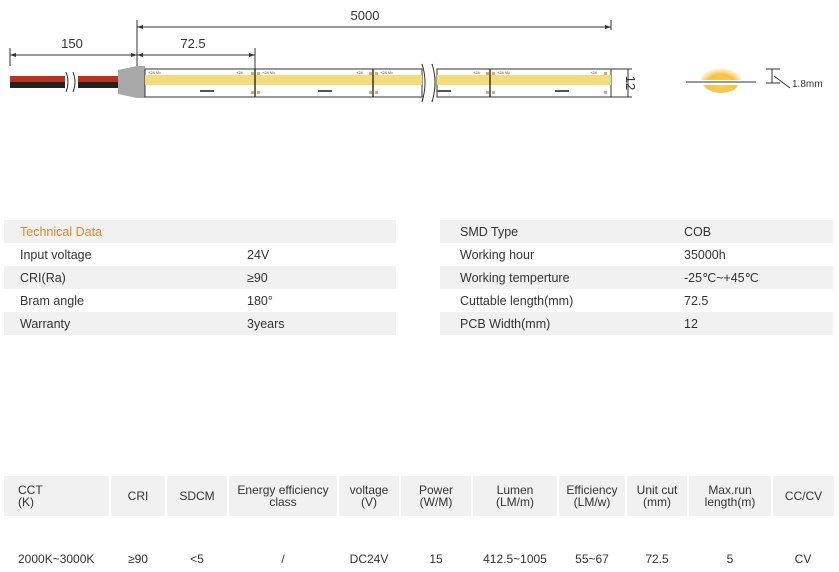  I want to click on header-energy-class: Energy efficiency class, so click(283, 496).